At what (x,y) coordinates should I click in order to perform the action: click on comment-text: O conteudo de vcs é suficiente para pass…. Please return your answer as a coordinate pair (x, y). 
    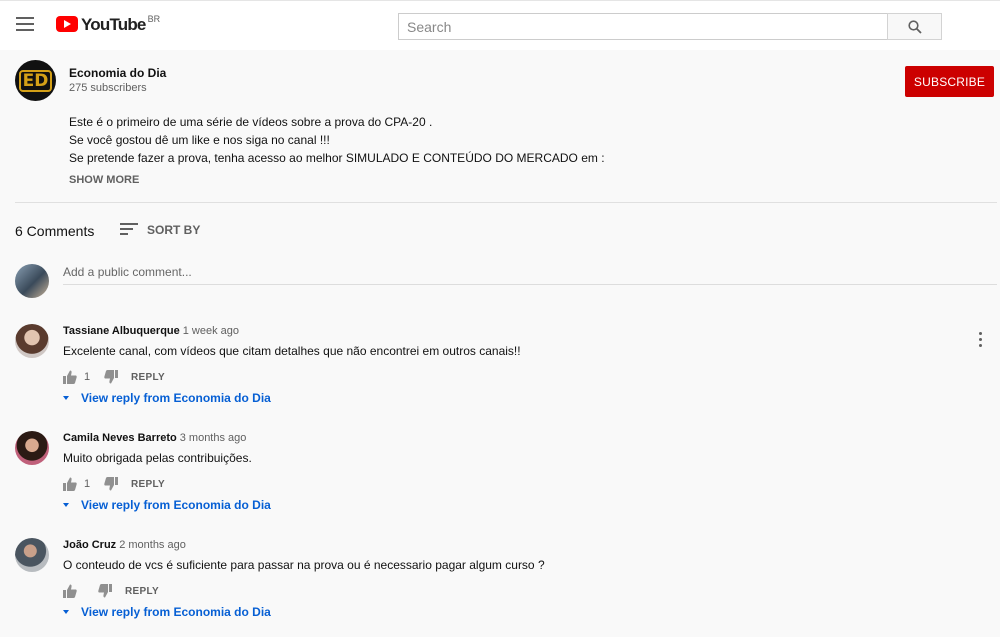
    Looking at the image, I should click on (304, 565).